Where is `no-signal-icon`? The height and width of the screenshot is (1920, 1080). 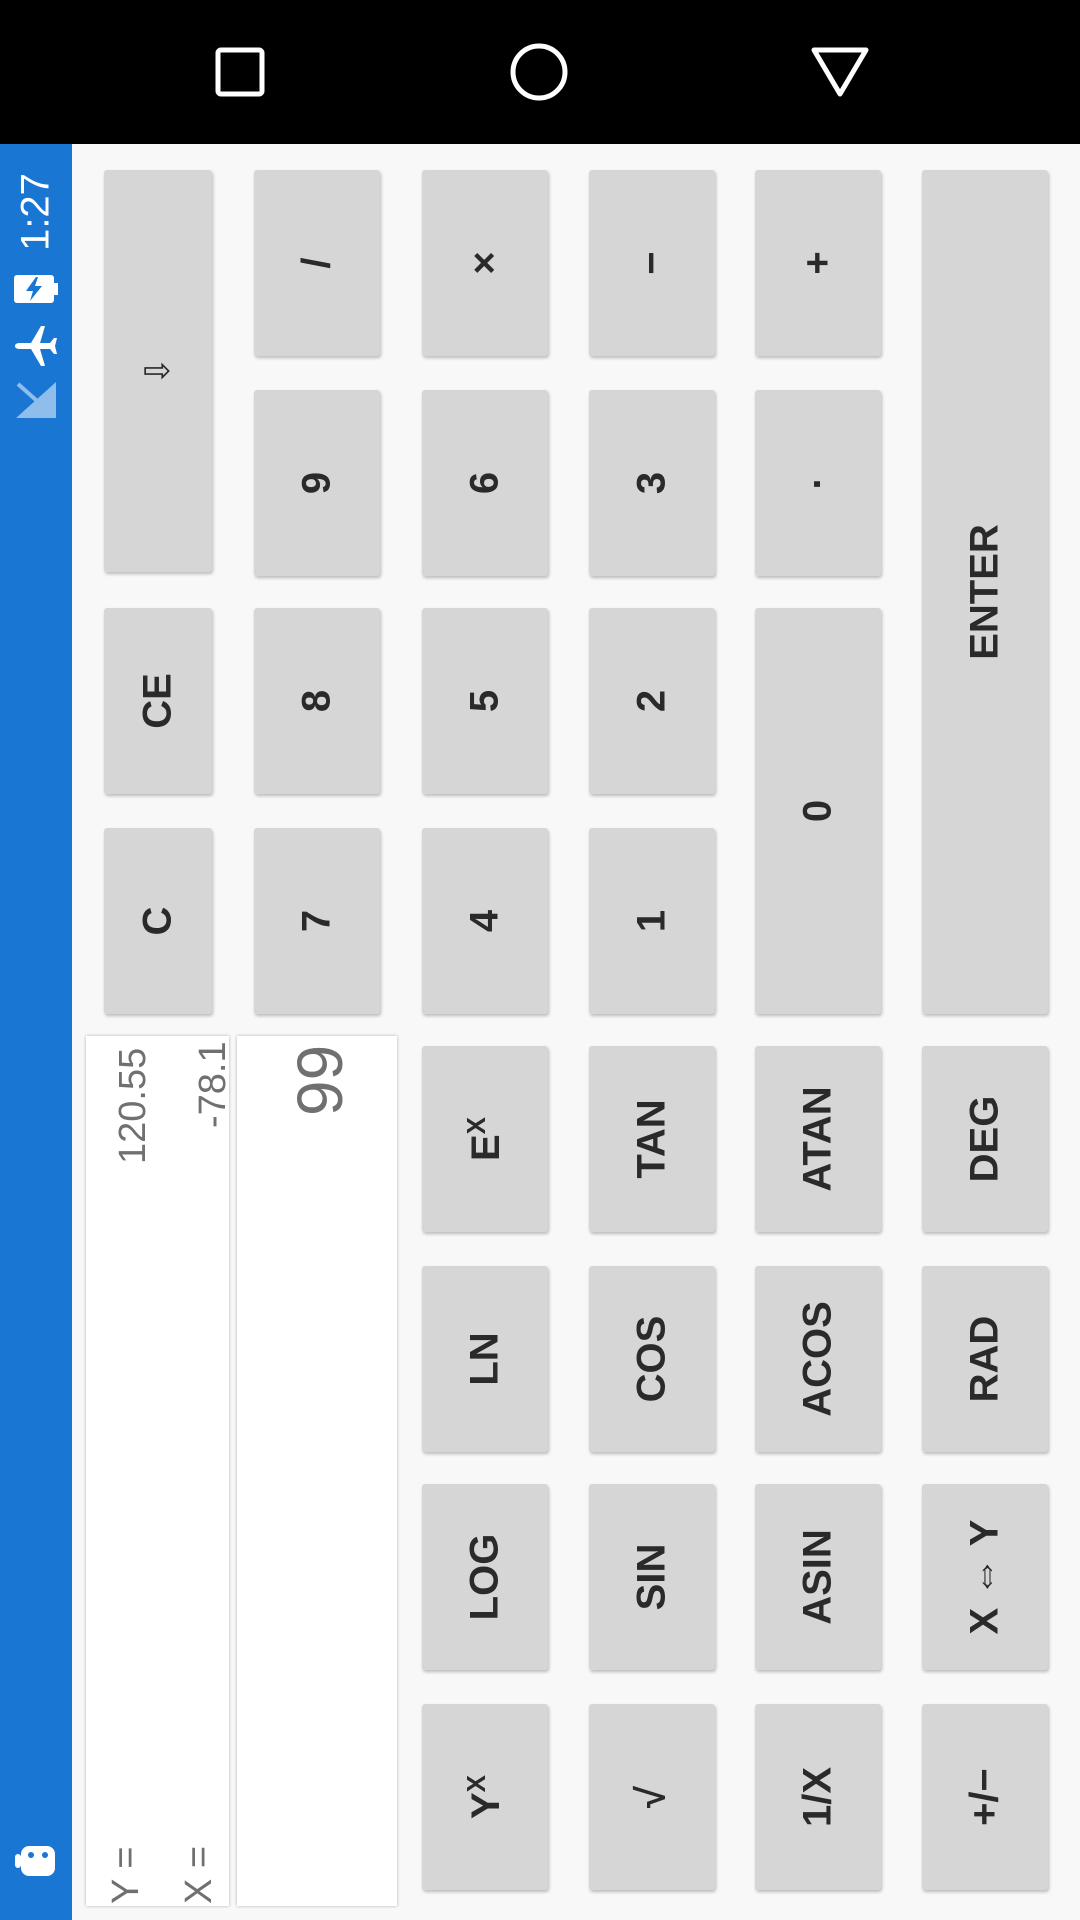
no-signal-icon is located at coordinates (36, 400).